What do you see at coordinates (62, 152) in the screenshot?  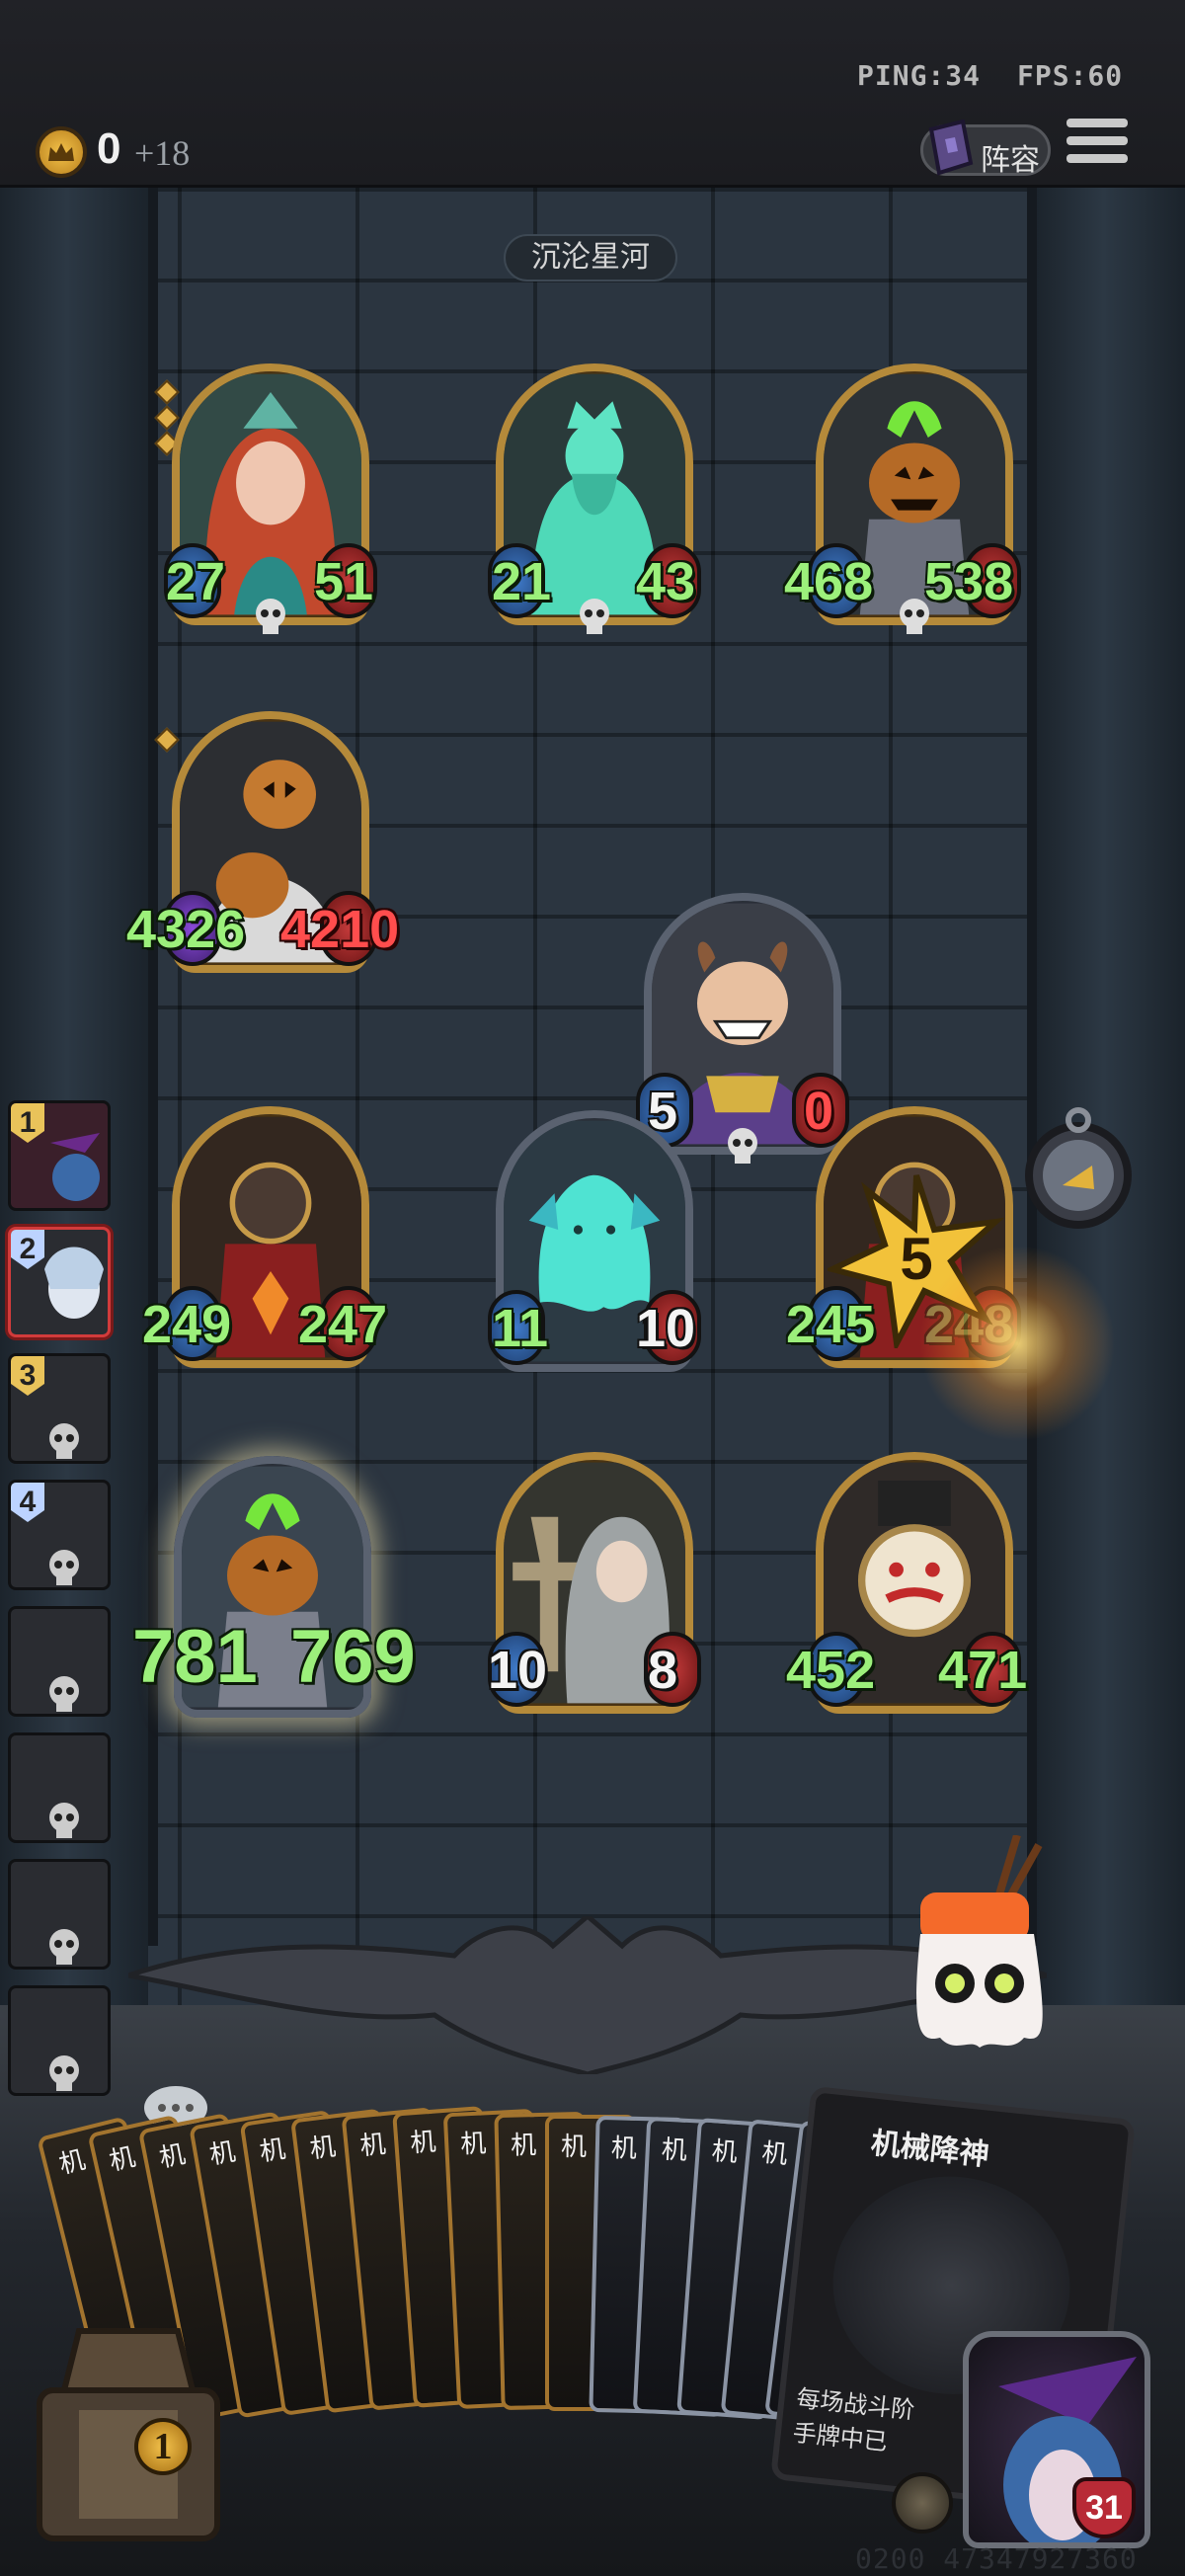 I see `gold-coin-icon` at bounding box center [62, 152].